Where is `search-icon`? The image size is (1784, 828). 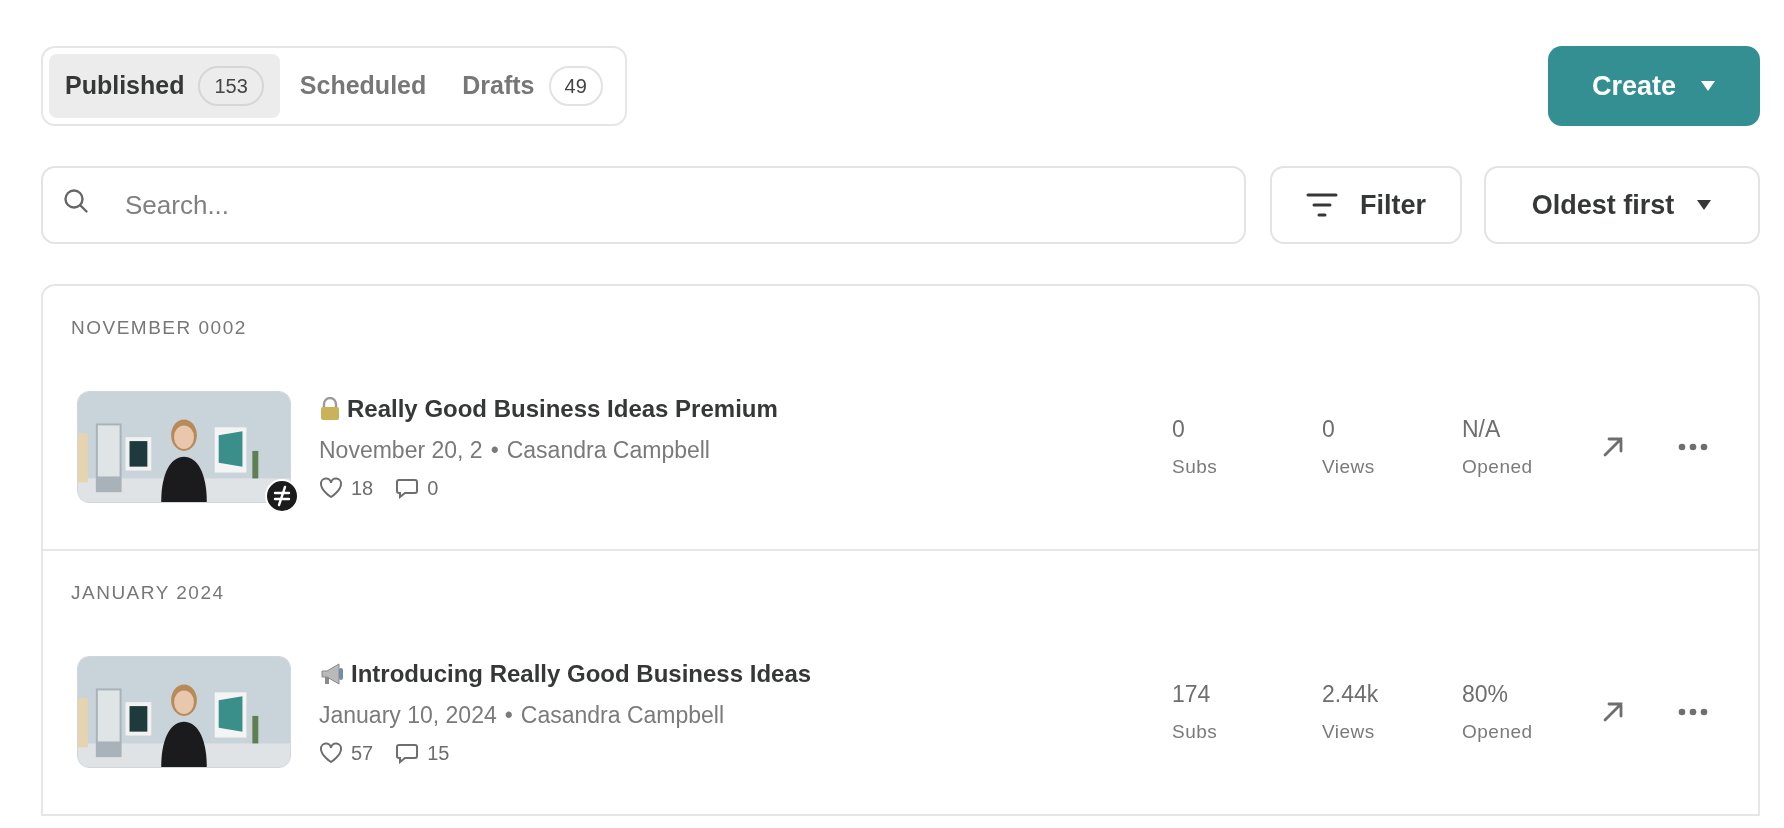 search-icon is located at coordinates (76, 201).